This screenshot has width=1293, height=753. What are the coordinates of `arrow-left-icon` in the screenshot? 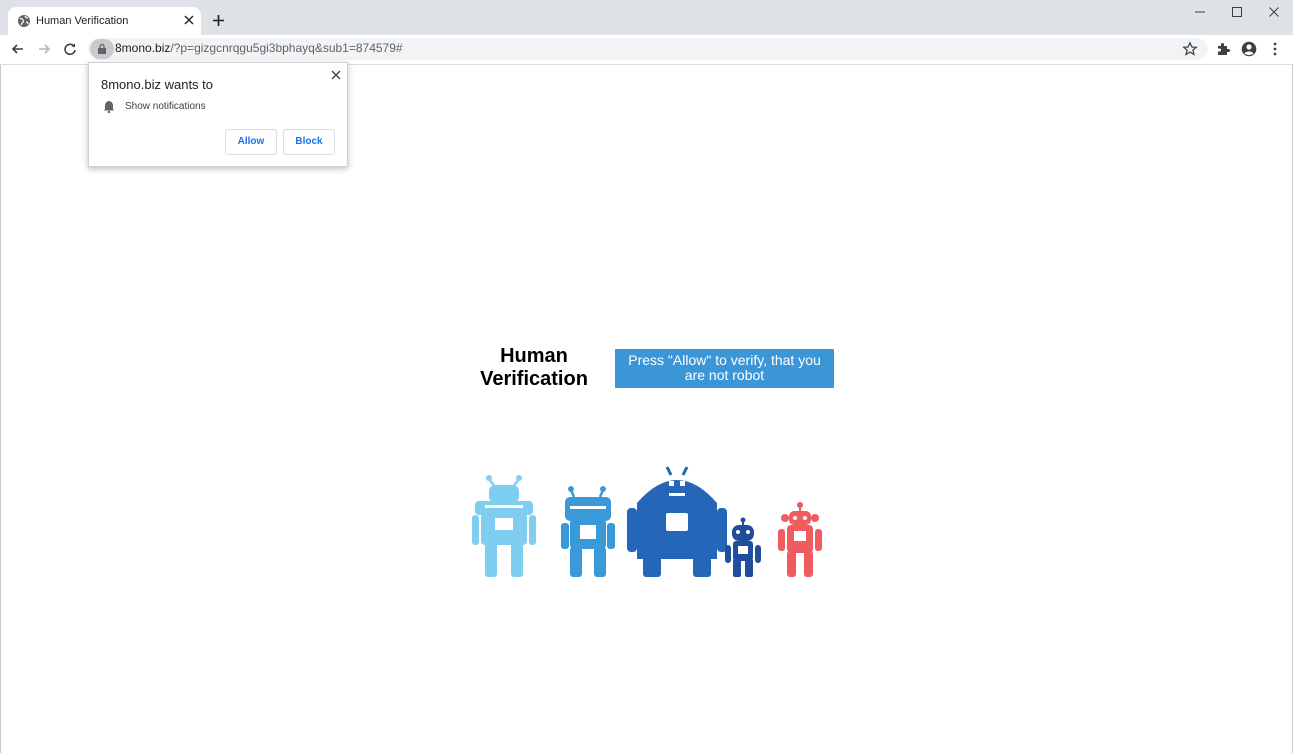 It's located at (18, 49).